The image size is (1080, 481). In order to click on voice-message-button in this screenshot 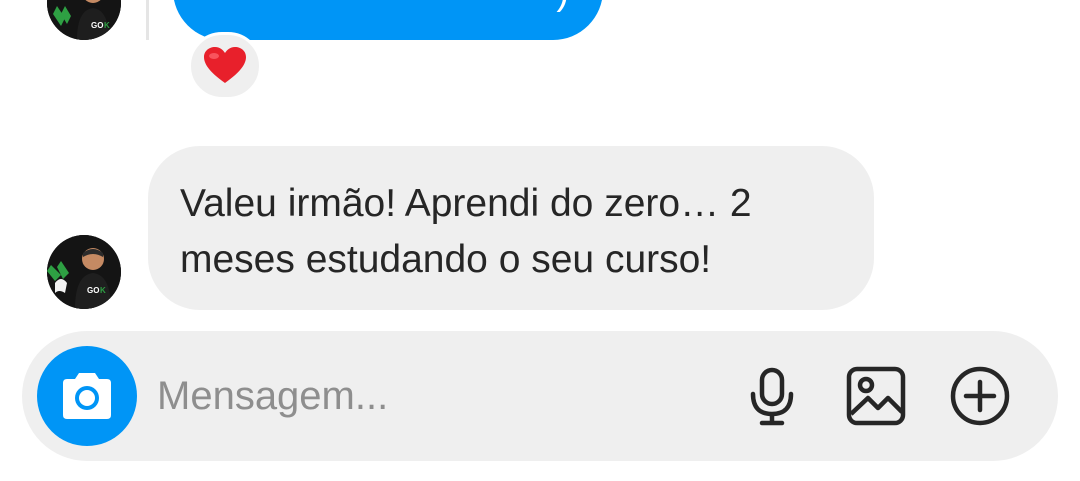, I will do `click(772, 396)`.